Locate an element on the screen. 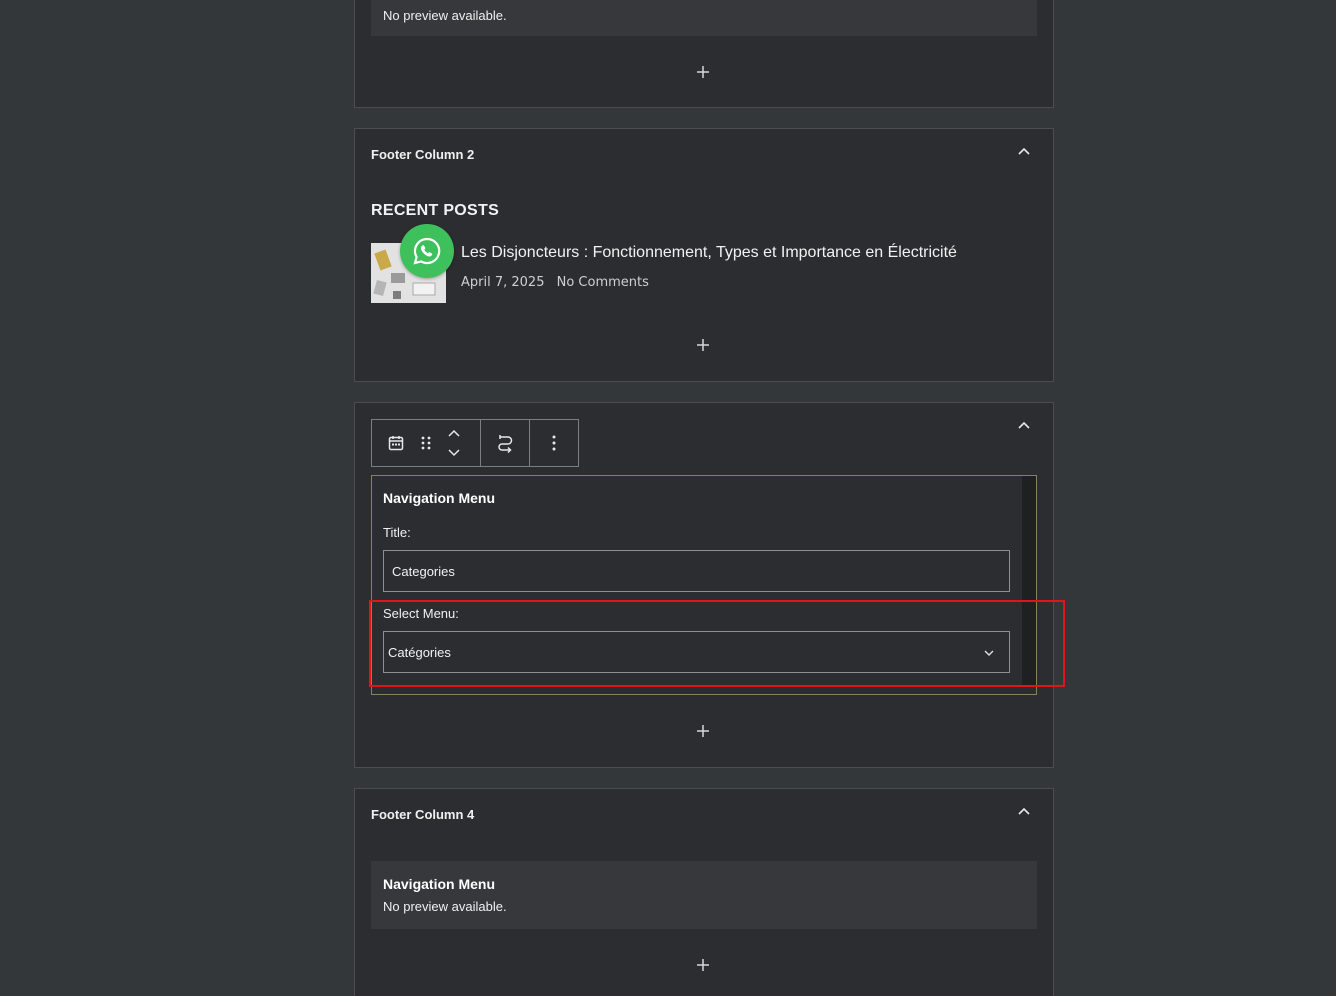 The image size is (1336, 996). transform-button is located at coordinates (505, 443).